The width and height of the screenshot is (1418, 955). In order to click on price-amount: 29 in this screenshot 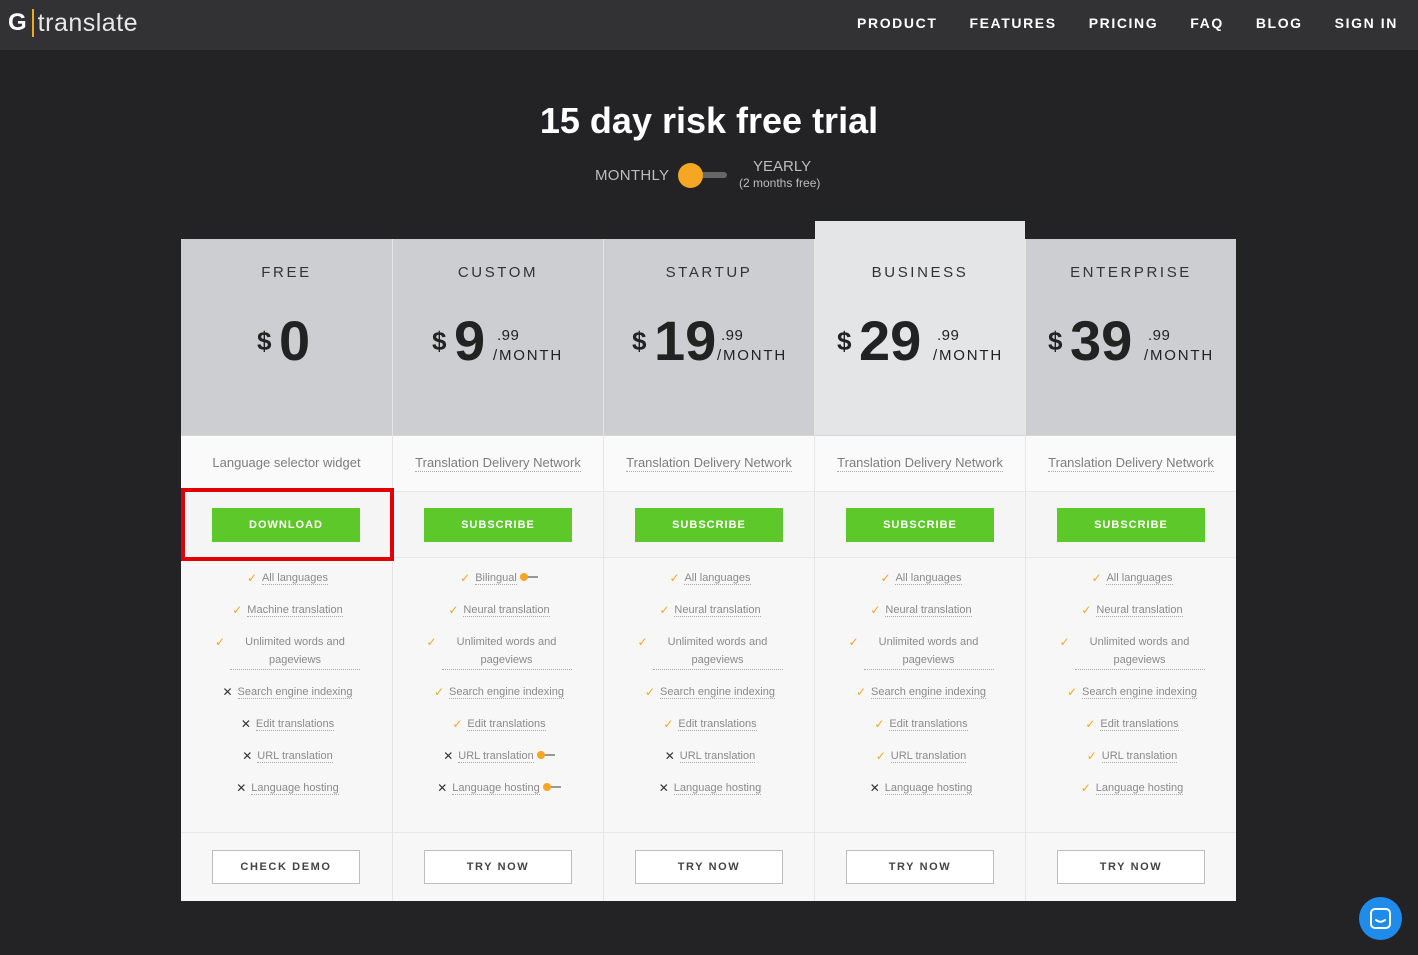, I will do `click(890, 340)`.